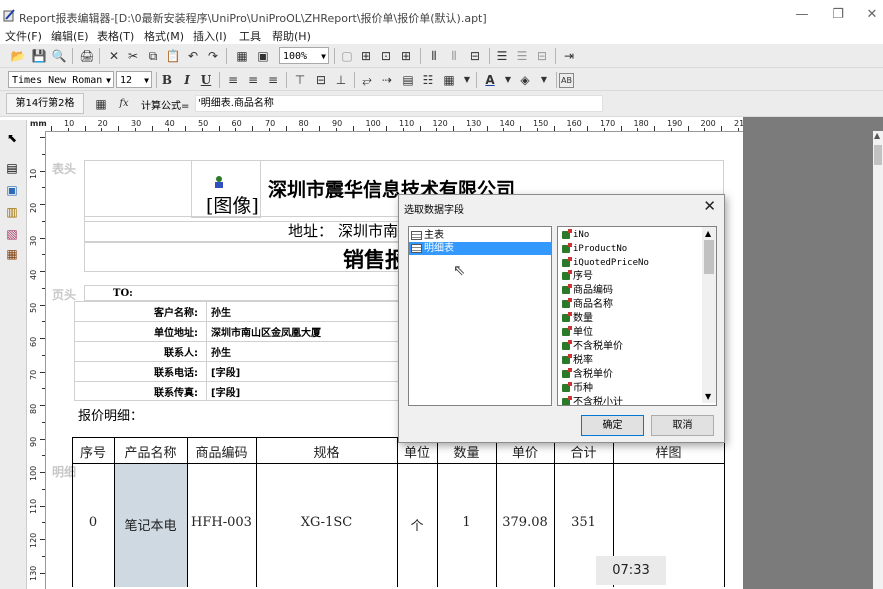 The width and height of the screenshot is (883, 589). What do you see at coordinates (263, 56) in the screenshot?
I see `properties-icon: ▣` at bounding box center [263, 56].